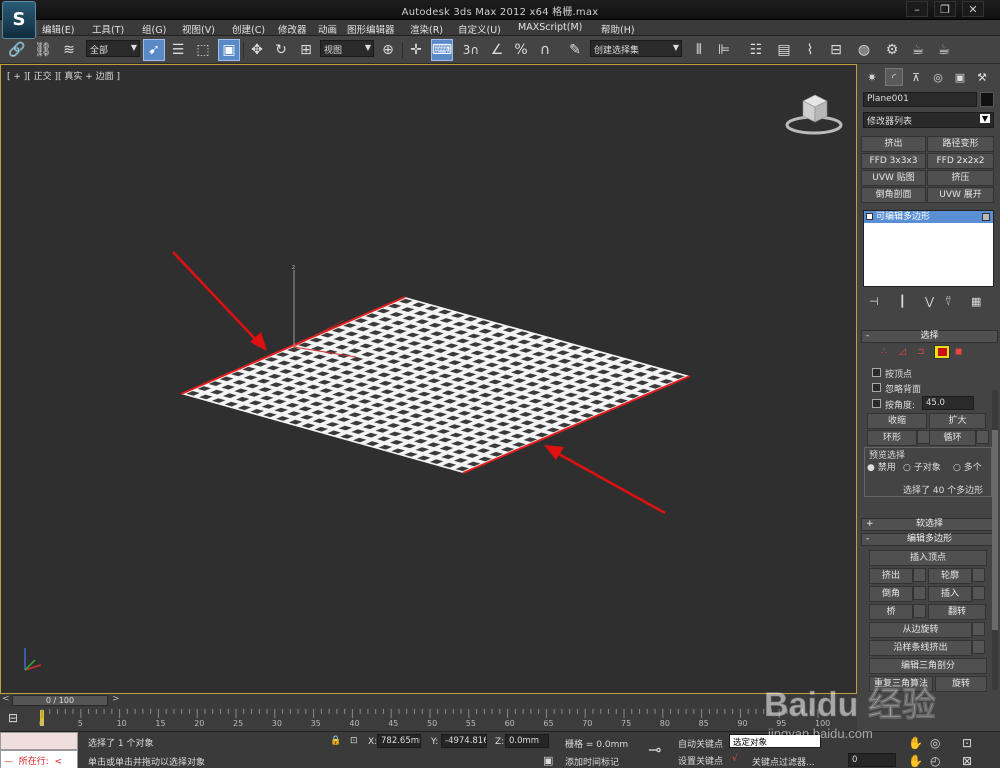 This screenshot has height=768, width=1000. Describe the element at coordinates (976, 301) in the screenshot. I see `configure-modifier-sets-icon: ▦` at that location.